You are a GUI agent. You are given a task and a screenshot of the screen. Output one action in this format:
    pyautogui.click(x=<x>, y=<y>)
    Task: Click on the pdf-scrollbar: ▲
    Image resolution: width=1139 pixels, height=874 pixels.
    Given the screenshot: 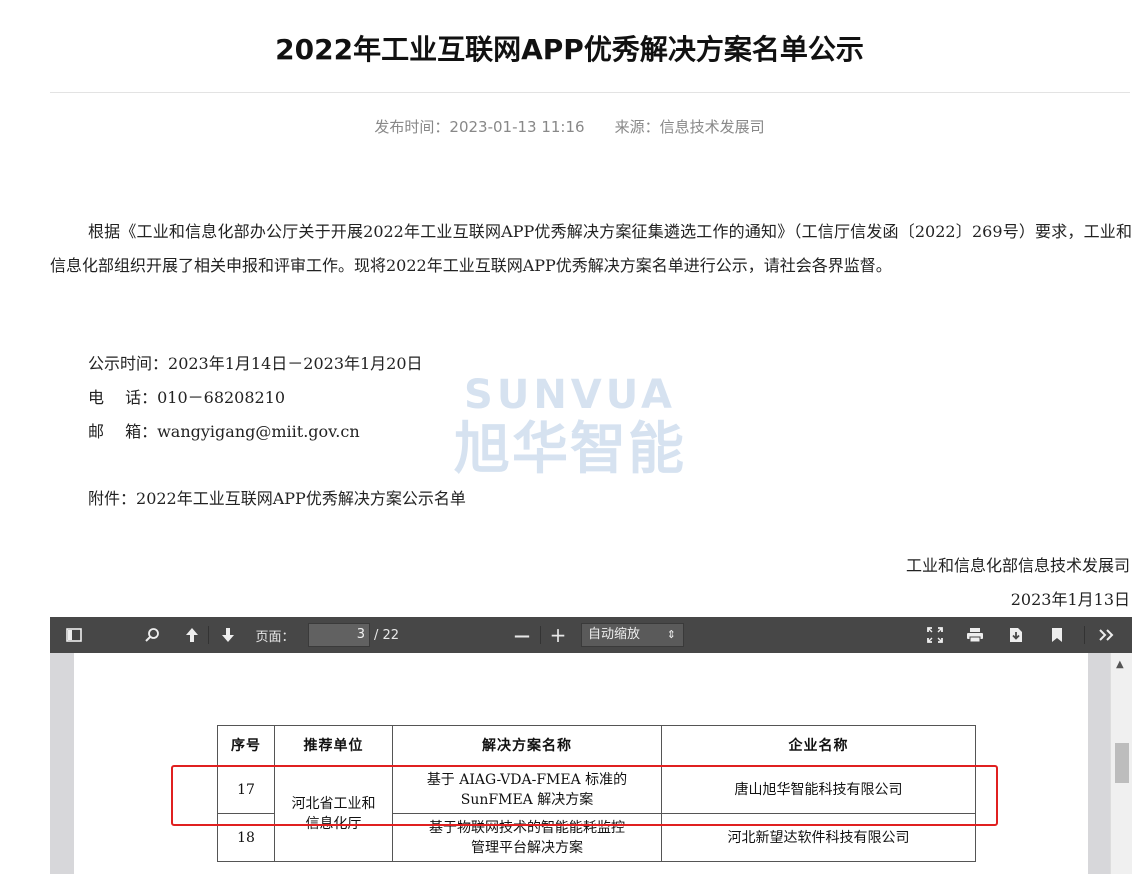 What is the action you would take?
    pyautogui.click(x=1121, y=763)
    